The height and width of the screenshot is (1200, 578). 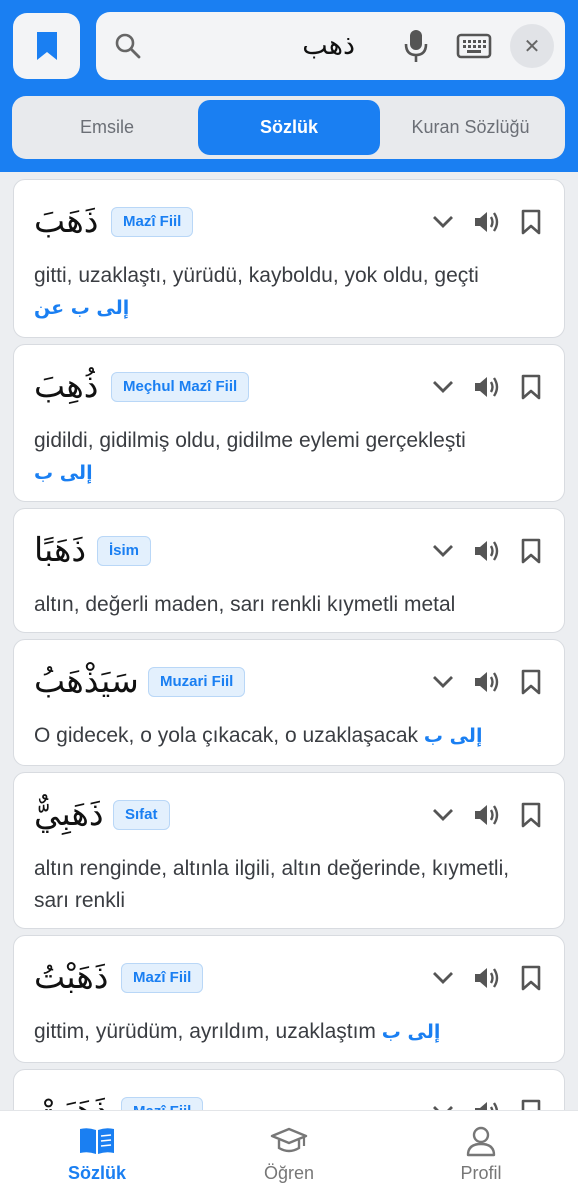 I want to click on bottom-navigation: Sözlük Öğren Profil, so click(x=289, y=1155).